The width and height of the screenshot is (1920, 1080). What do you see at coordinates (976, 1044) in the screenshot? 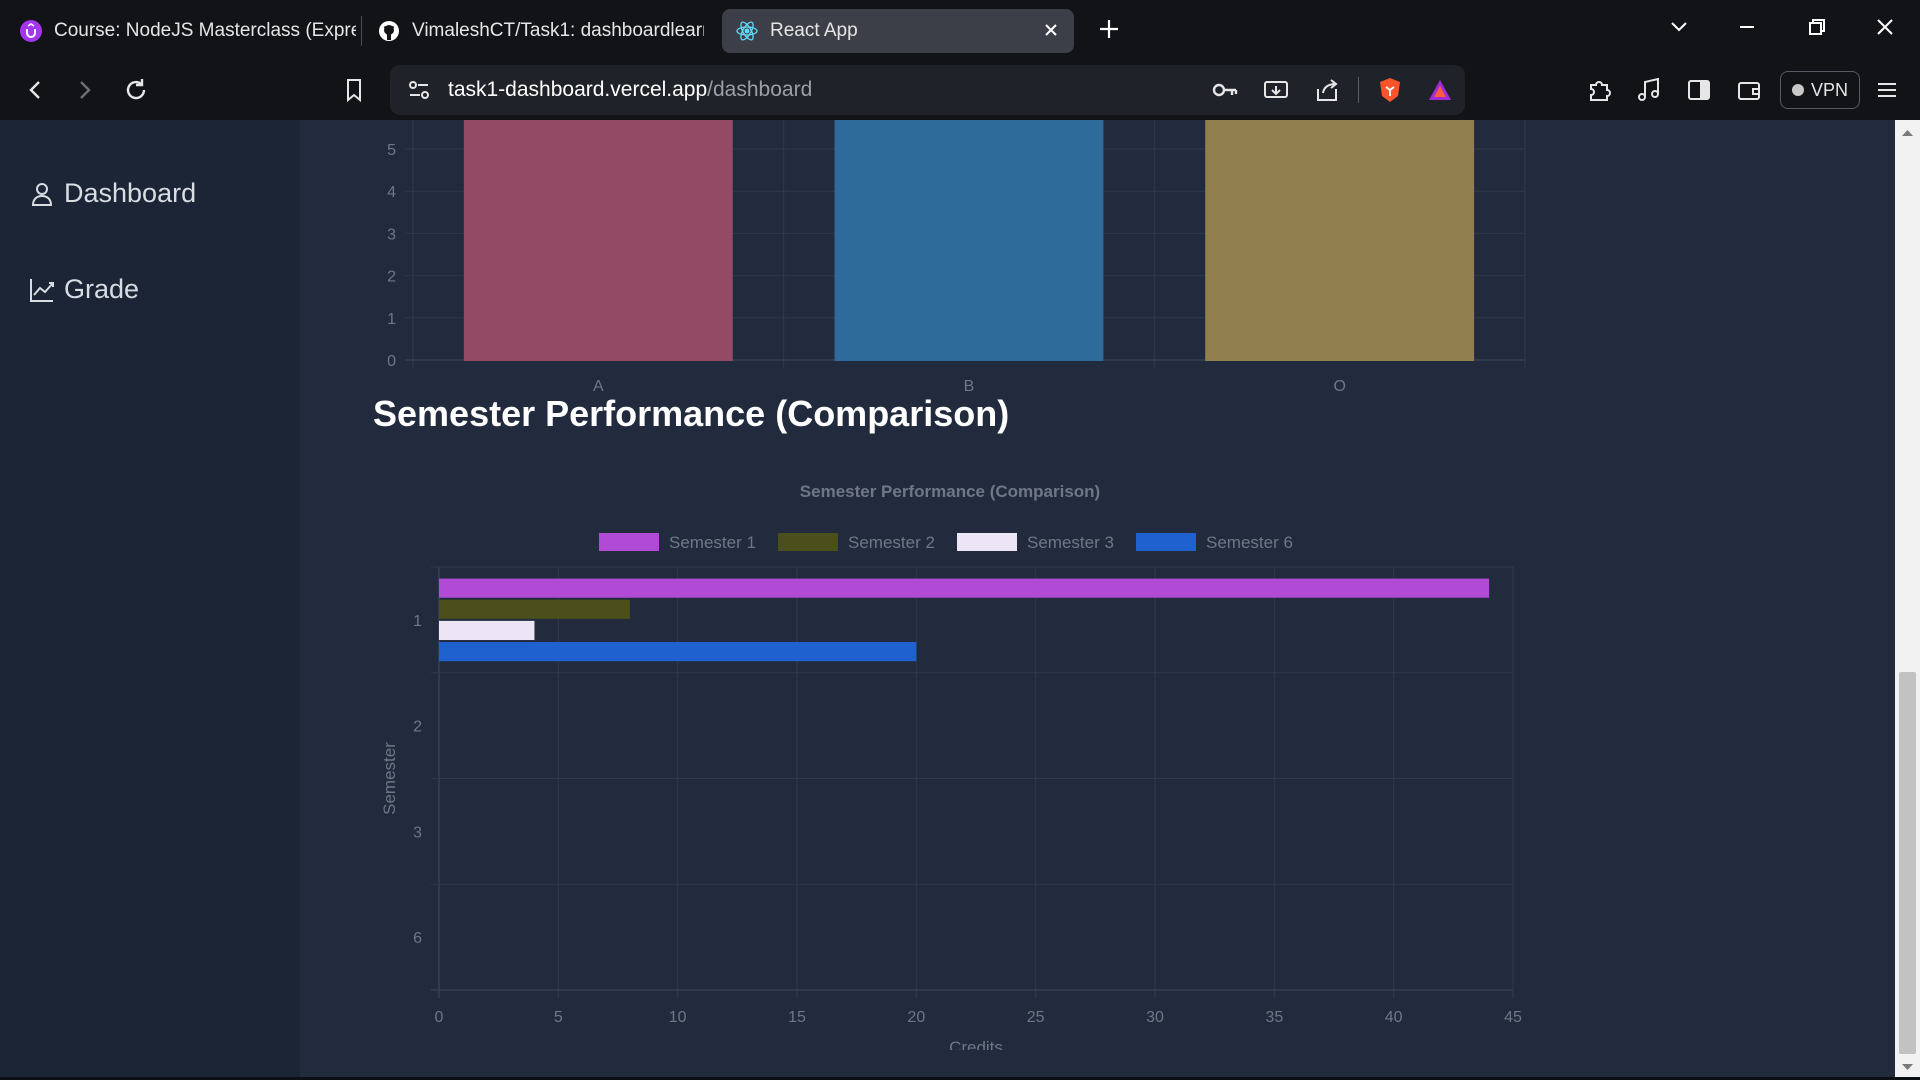
I see `x-axis-title: Credits` at bounding box center [976, 1044].